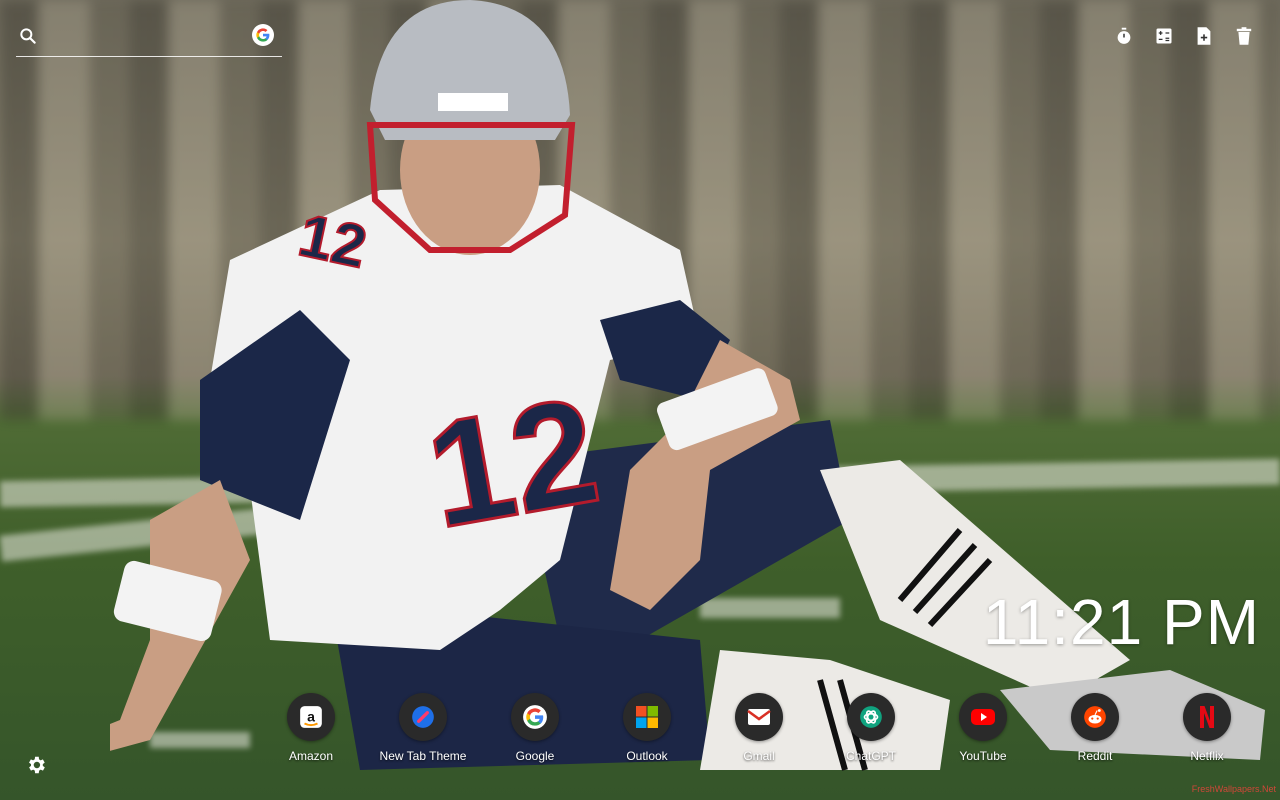  What do you see at coordinates (36, 765) in the screenshot?
I see `gear-icon` at bounding box center [36, 765].